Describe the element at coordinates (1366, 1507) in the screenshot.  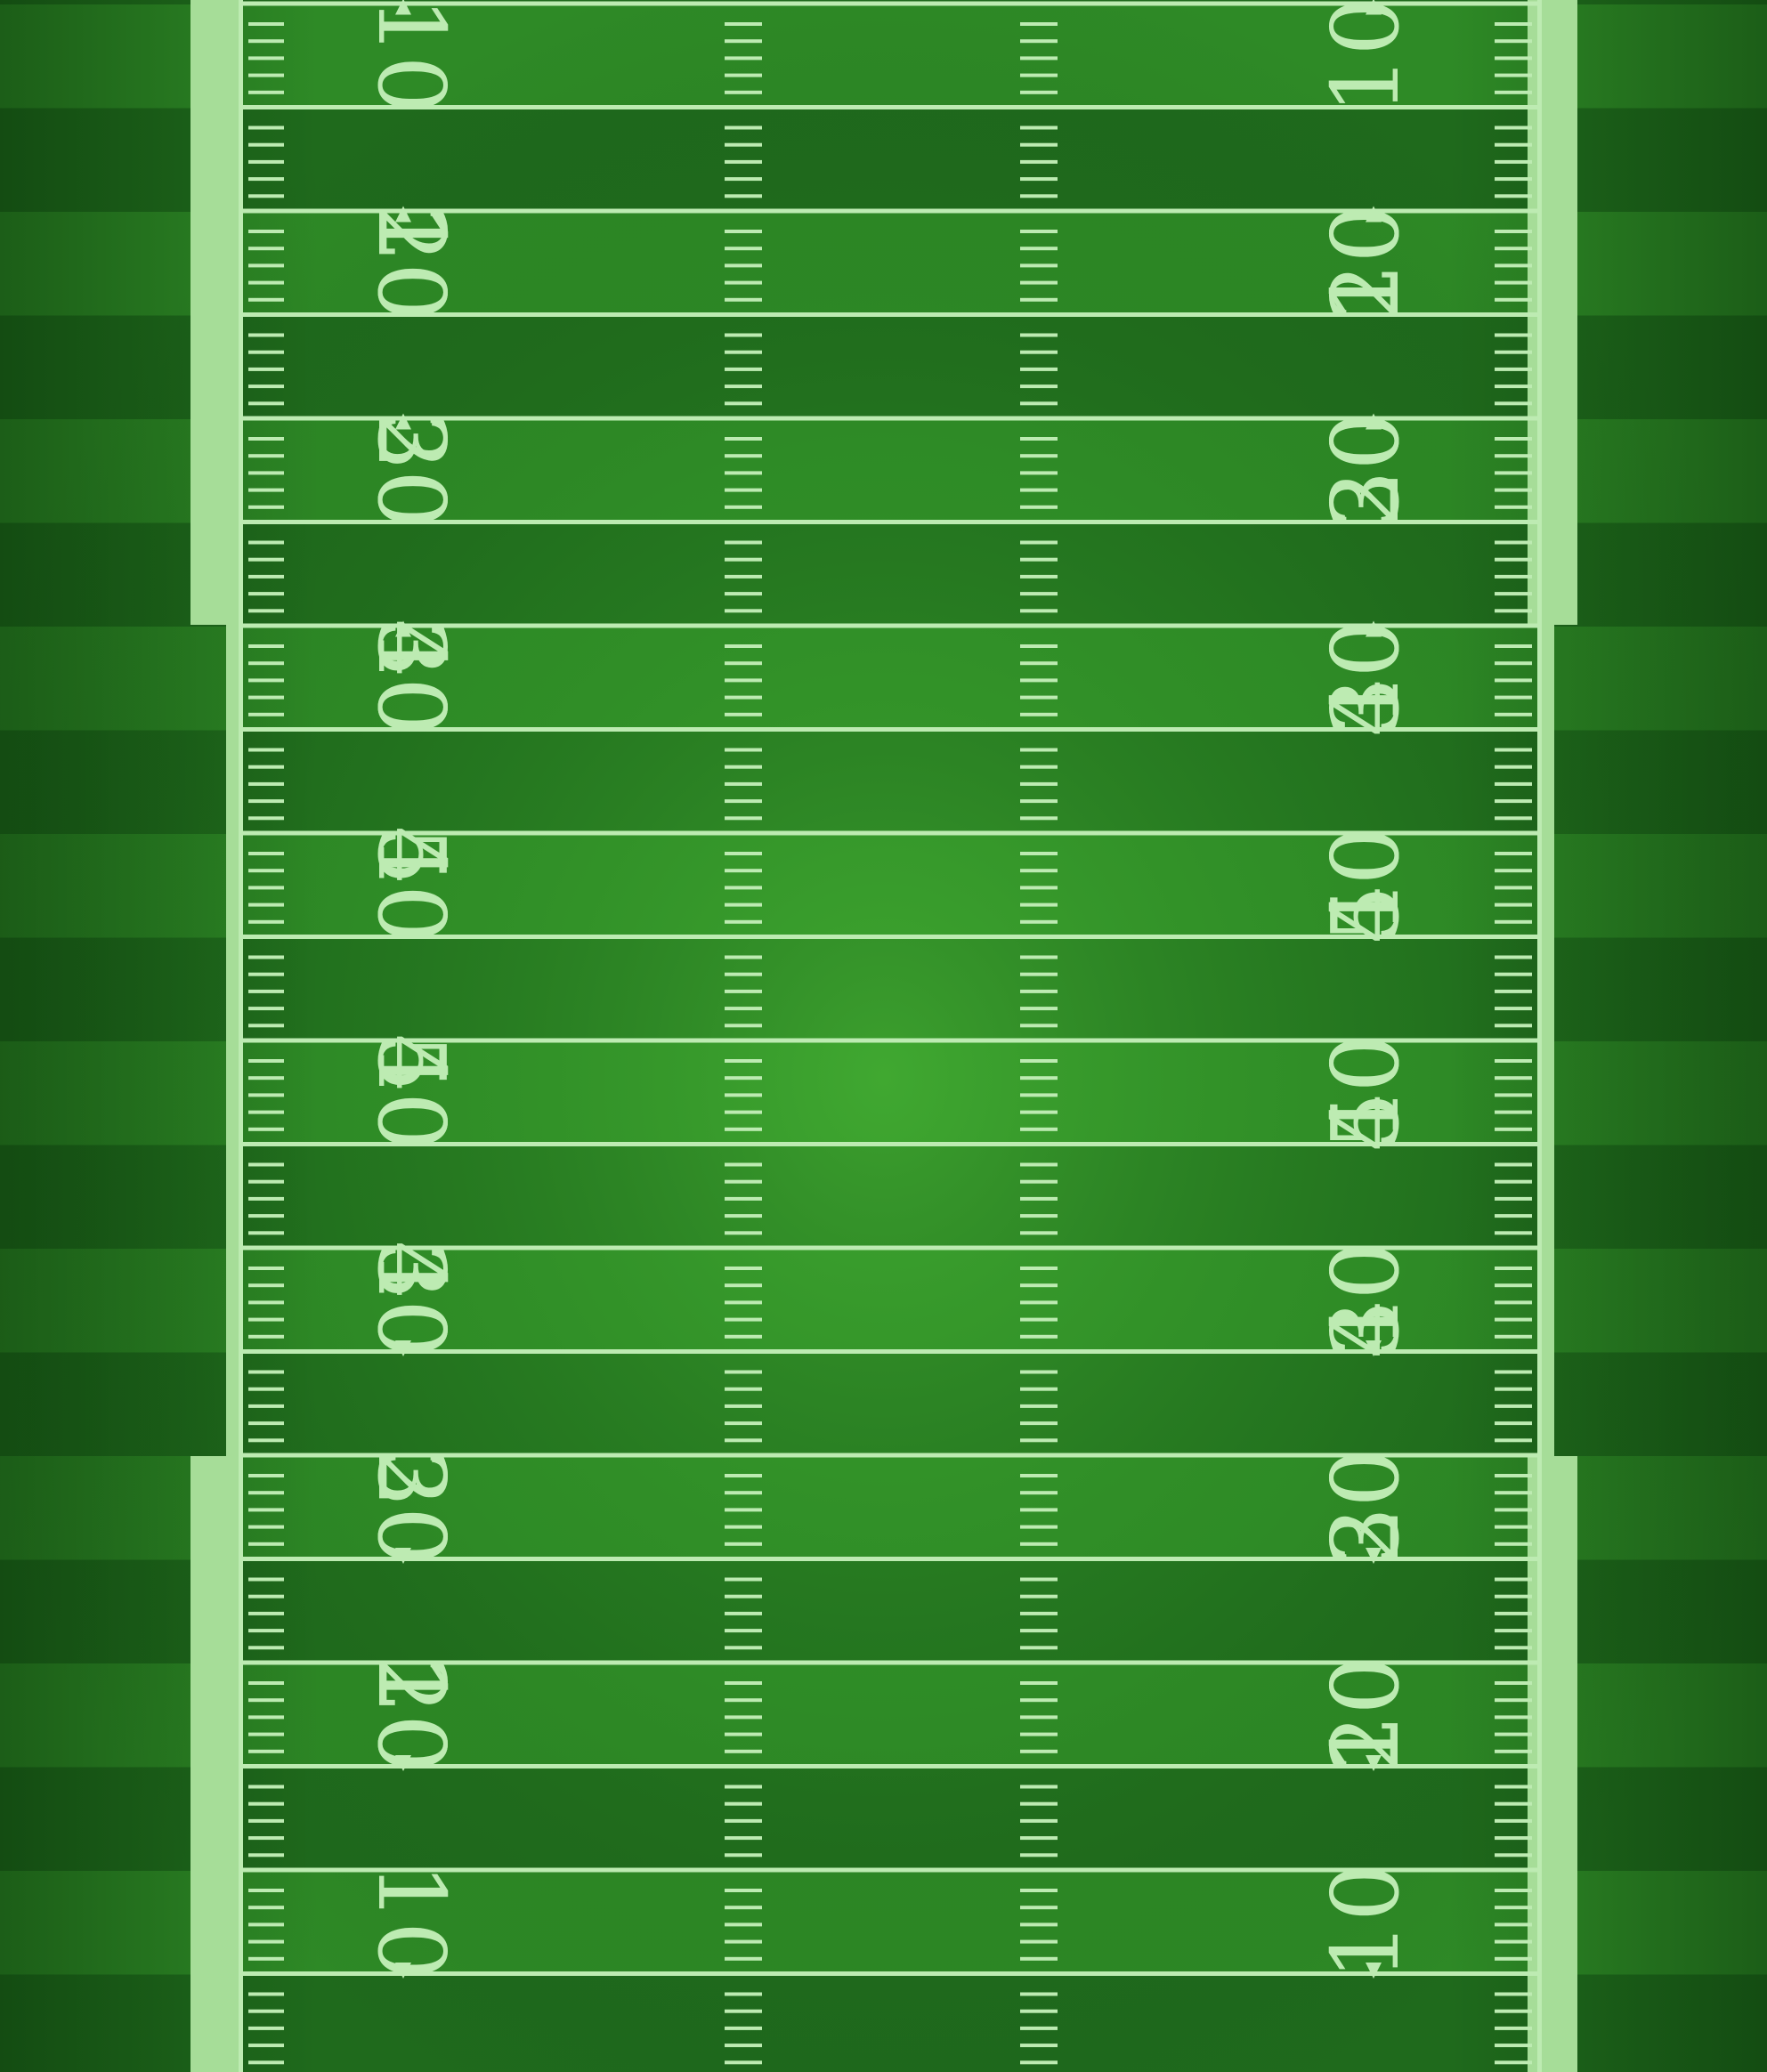
I see `yard-number-right: 20` at that location.